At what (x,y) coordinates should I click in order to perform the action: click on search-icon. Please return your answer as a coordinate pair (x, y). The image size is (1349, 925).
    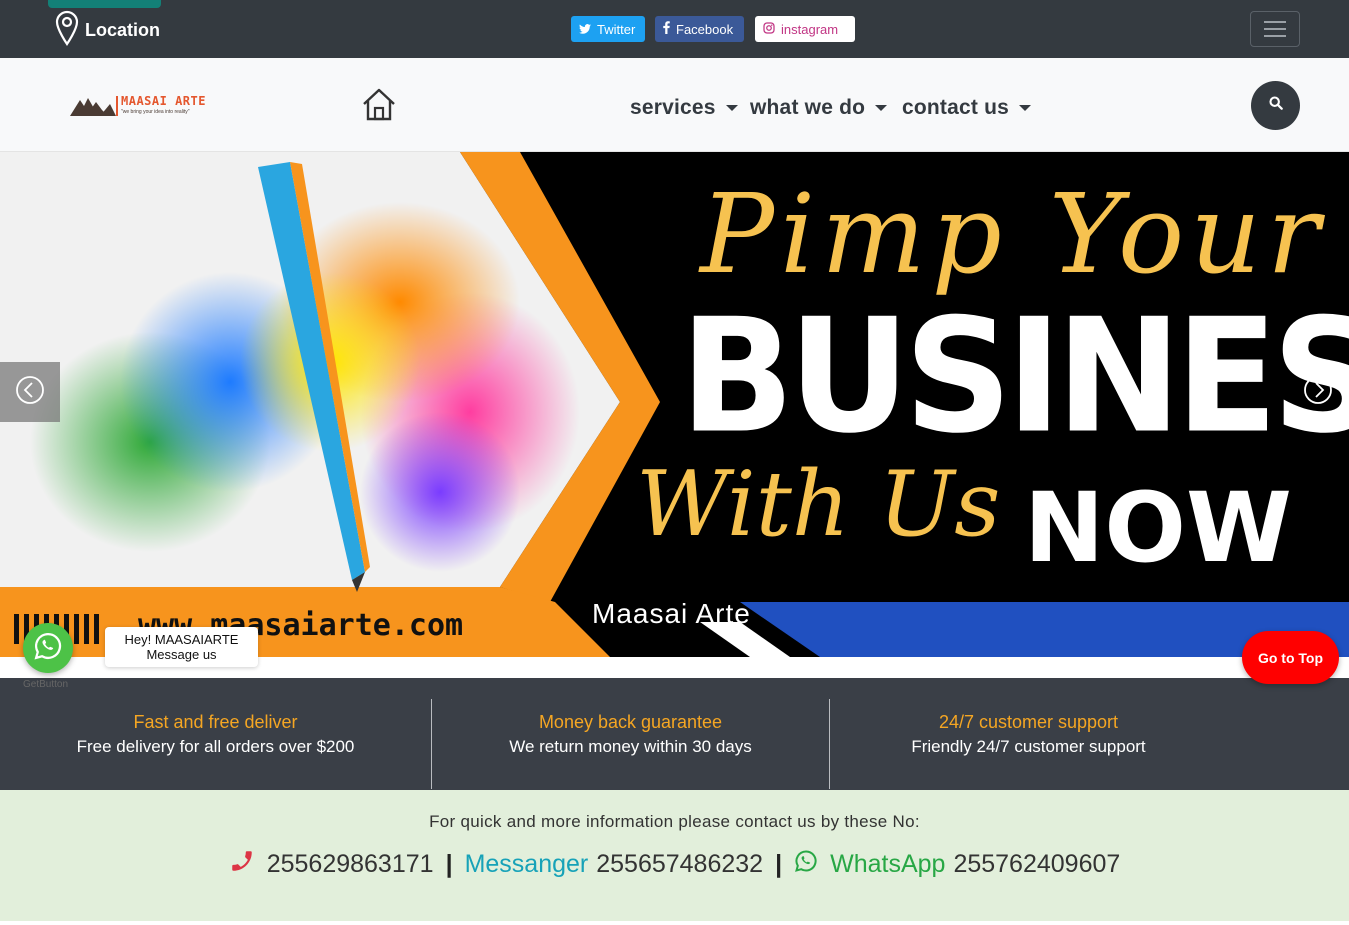
    Looking at the image, I should click on (1275, 105).